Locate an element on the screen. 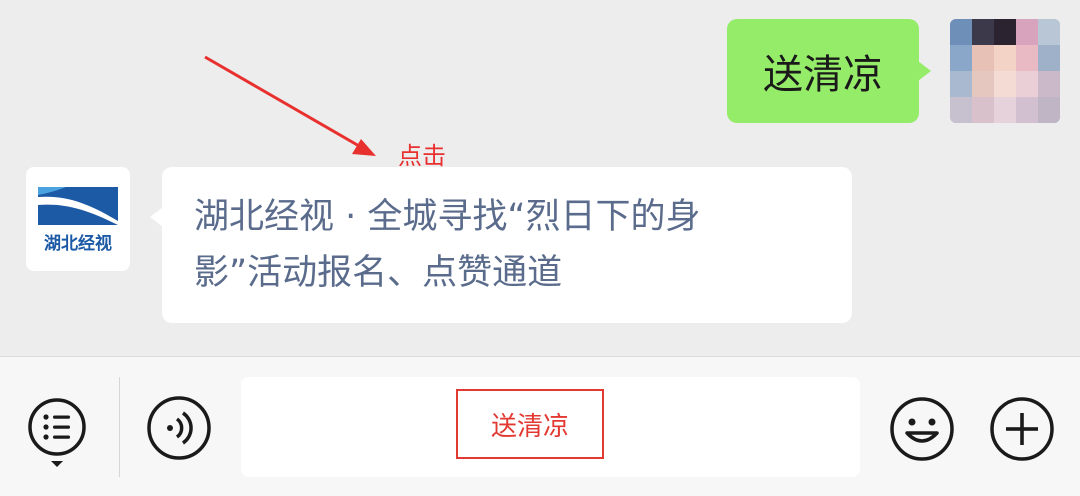  incoming-message-line-1: 湖北经视 · 全城寻找“烈日下的身 is located at coordinates (447, 217).